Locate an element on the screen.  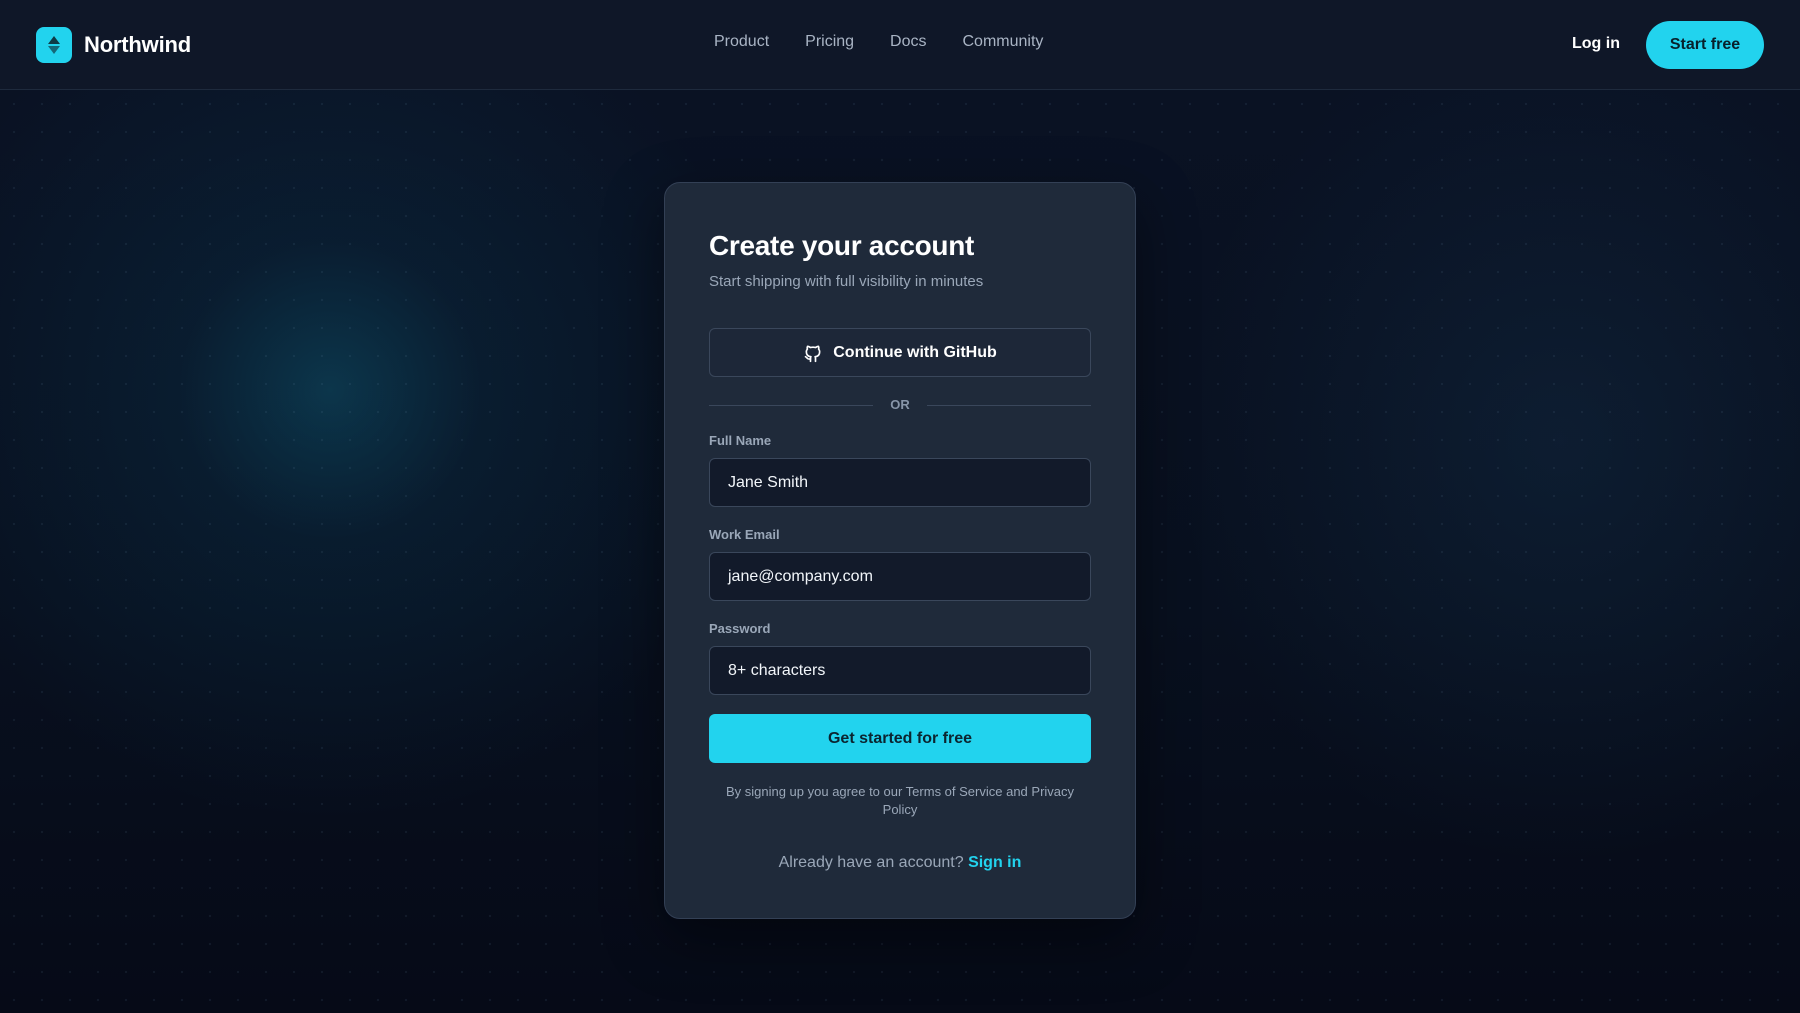
github-button-label: Continue with GitHub is located at coordinates (915, 352).